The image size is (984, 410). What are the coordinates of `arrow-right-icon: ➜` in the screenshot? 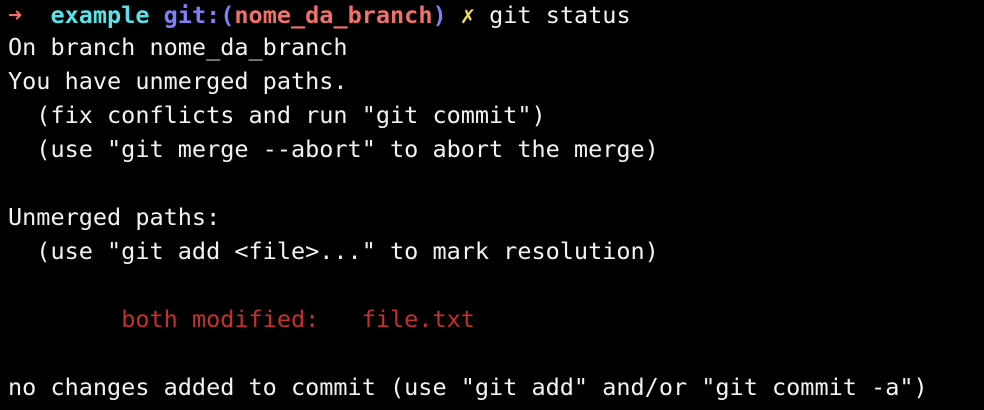 It's located at (15, 15).